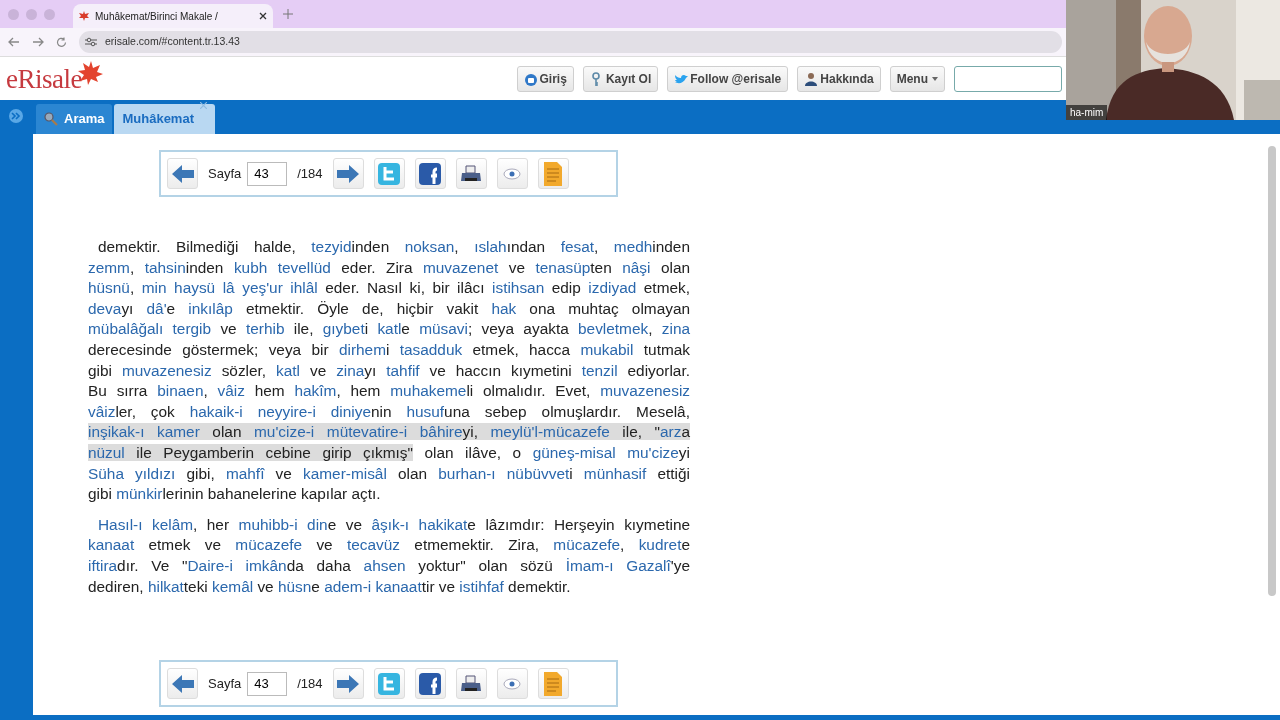  Describe the element at coordinates (358, 432) in the screenshot. I see `text-link: mu'cize-i mütevatire-i bâhire` at that location.